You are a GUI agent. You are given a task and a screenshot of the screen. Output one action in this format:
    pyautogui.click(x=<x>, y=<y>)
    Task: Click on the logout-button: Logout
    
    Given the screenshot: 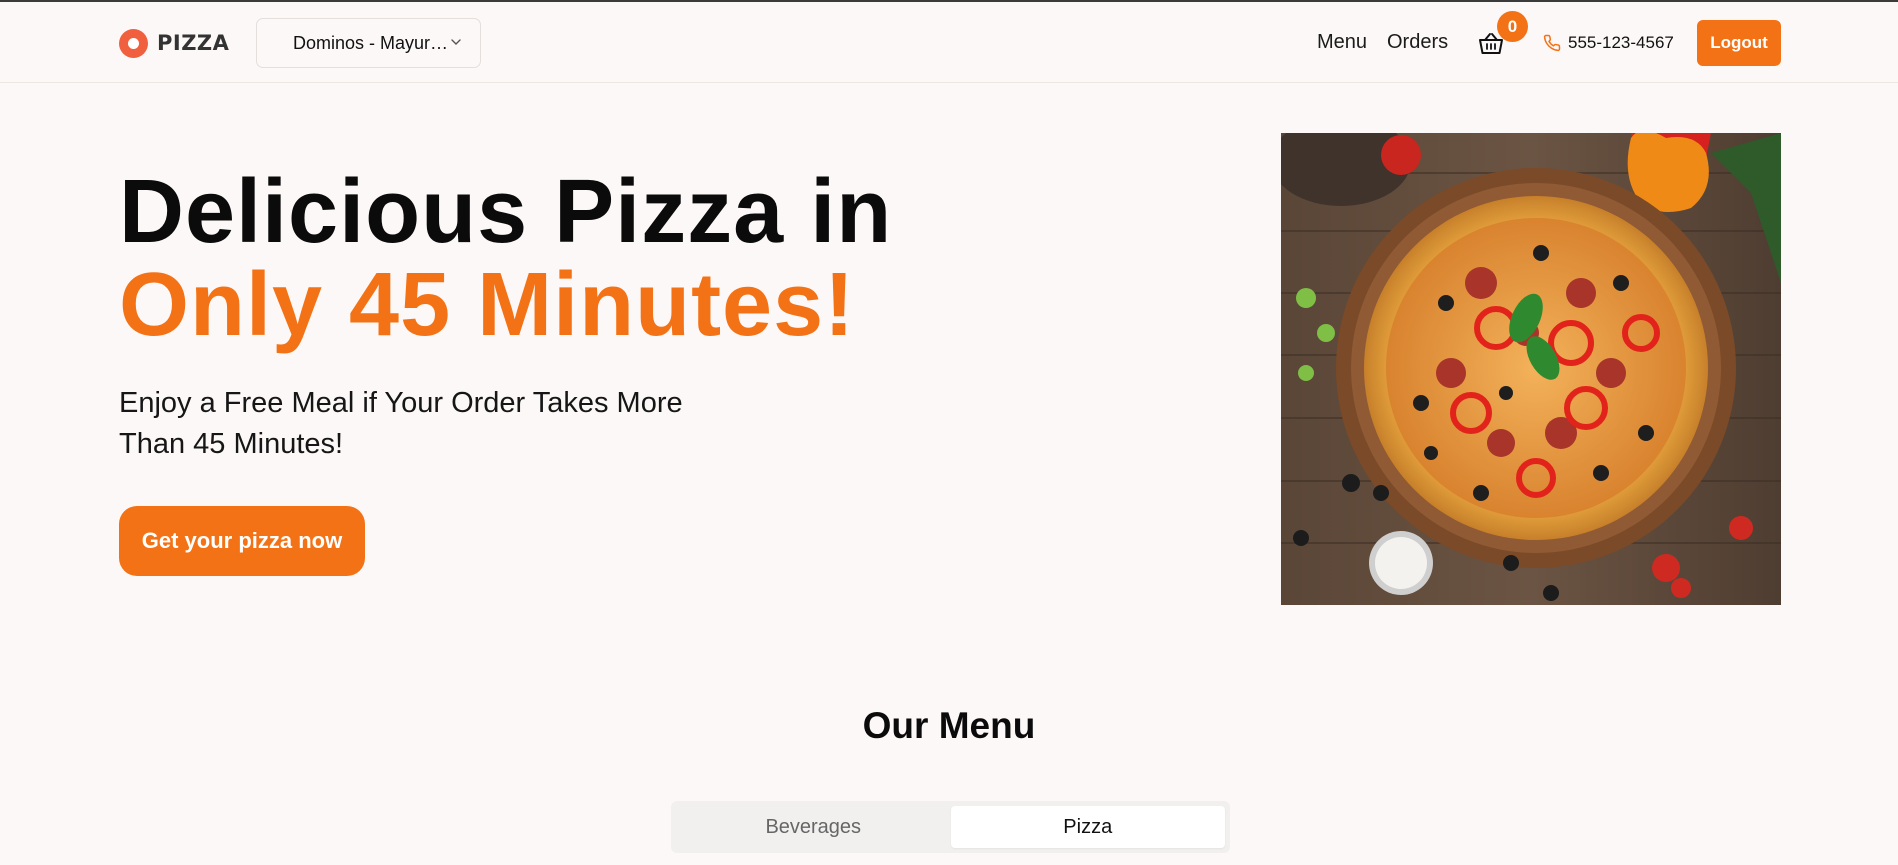 What is the action you would take?
    pyautogui.click(x=1739, y=43)
    